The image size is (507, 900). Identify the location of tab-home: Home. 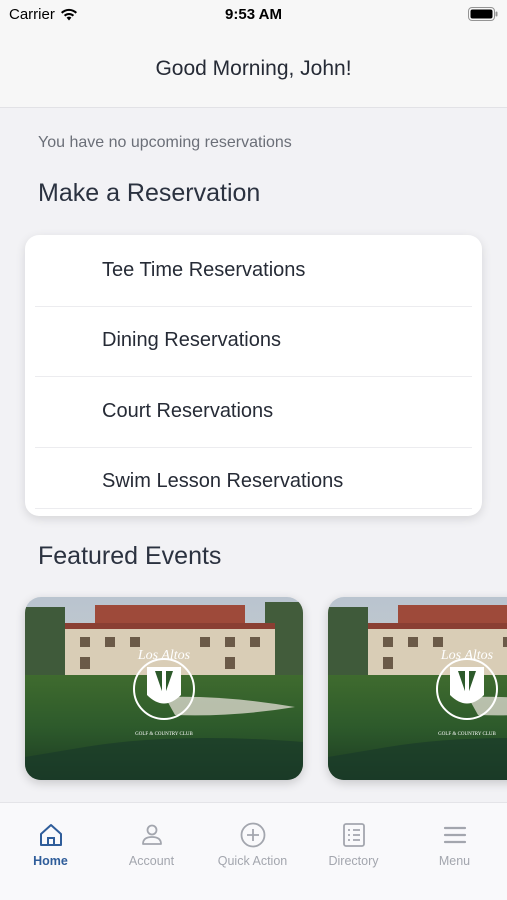
(50, 843).